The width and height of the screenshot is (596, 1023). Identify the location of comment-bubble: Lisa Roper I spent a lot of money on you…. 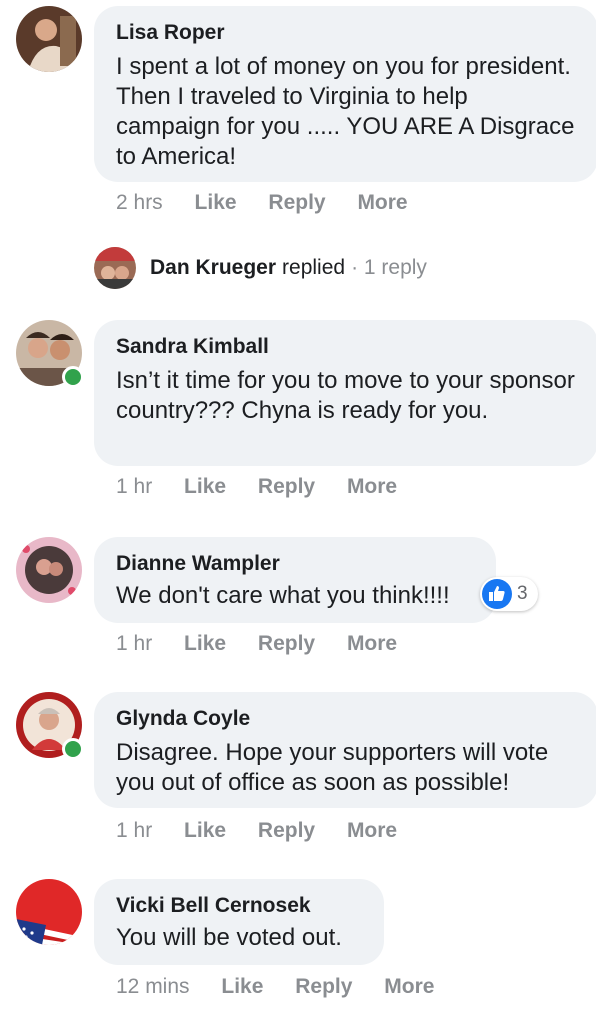
(345, 94).